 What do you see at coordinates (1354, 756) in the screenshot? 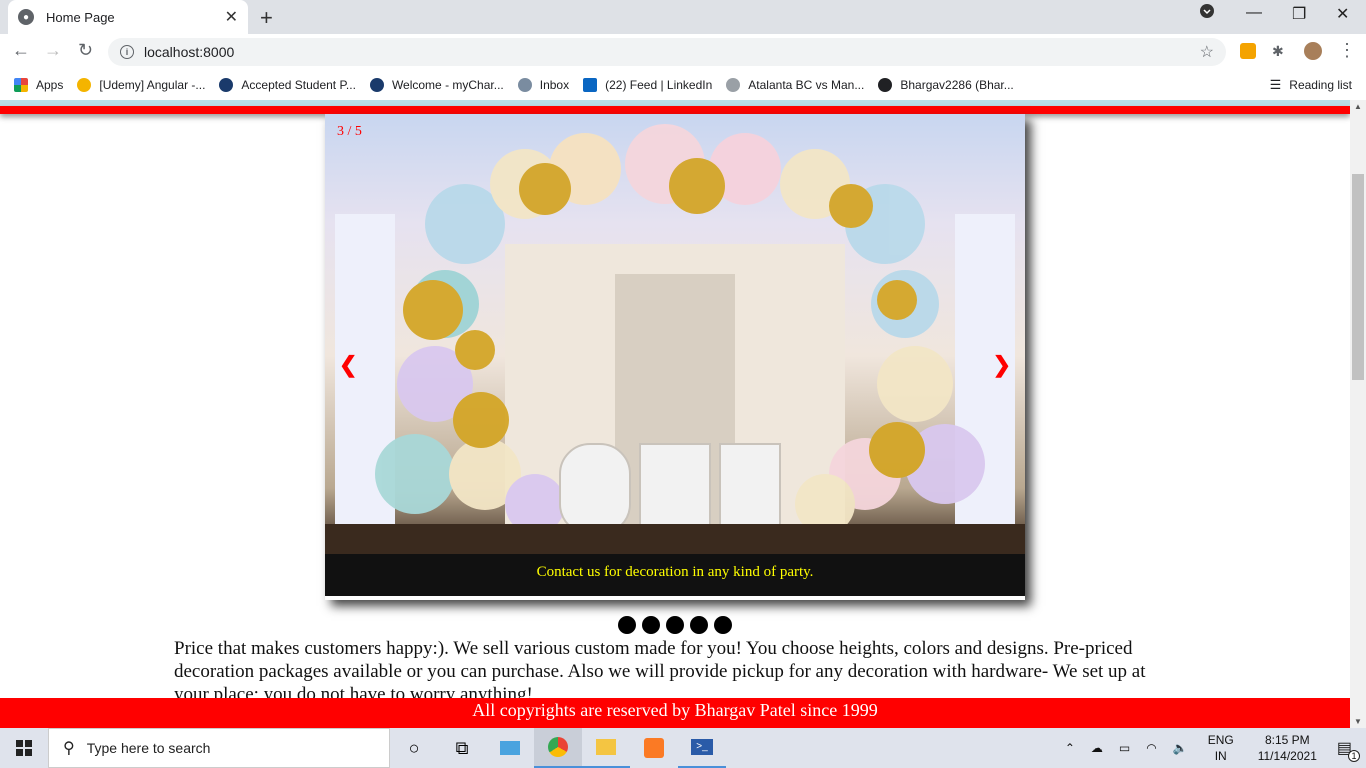
I see `notification-badge: 1` at bounding box center [1354, 756].